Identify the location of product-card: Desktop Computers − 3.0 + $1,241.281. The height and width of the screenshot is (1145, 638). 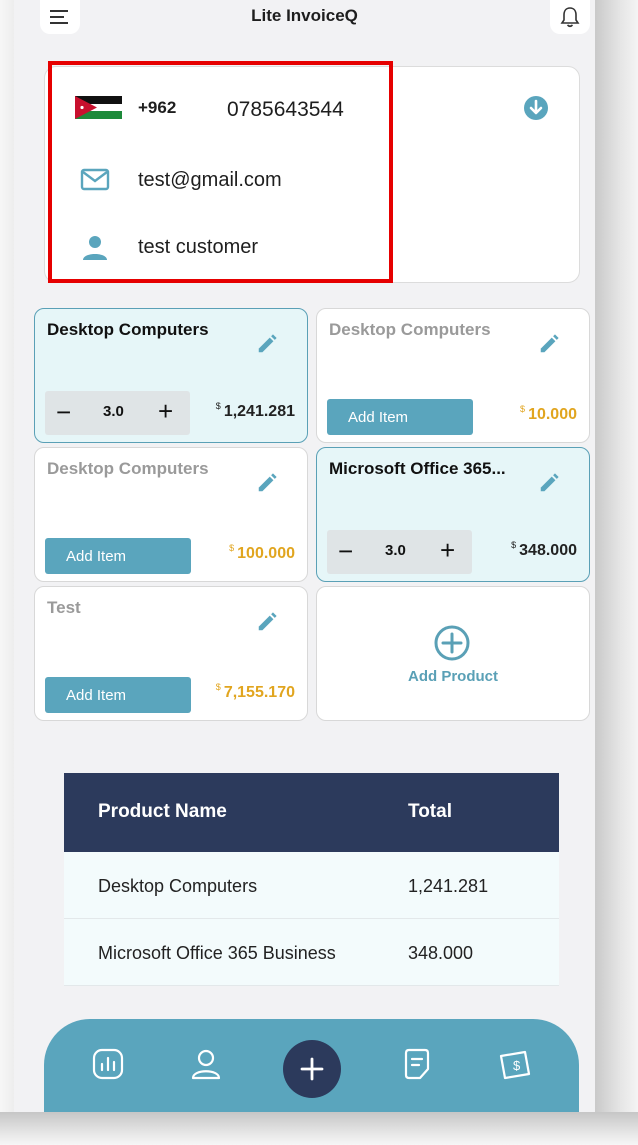
(171, 375).